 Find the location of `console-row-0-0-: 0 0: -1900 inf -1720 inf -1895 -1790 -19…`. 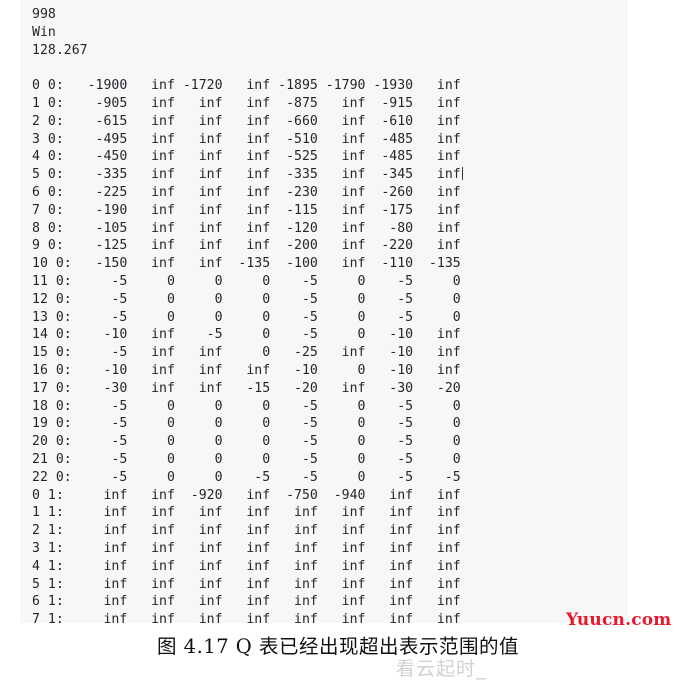

console-row-0-0-: 0 0: -1900 inf -1720 inf -1895 -1790 -19… is located at coordinates (246, 86).